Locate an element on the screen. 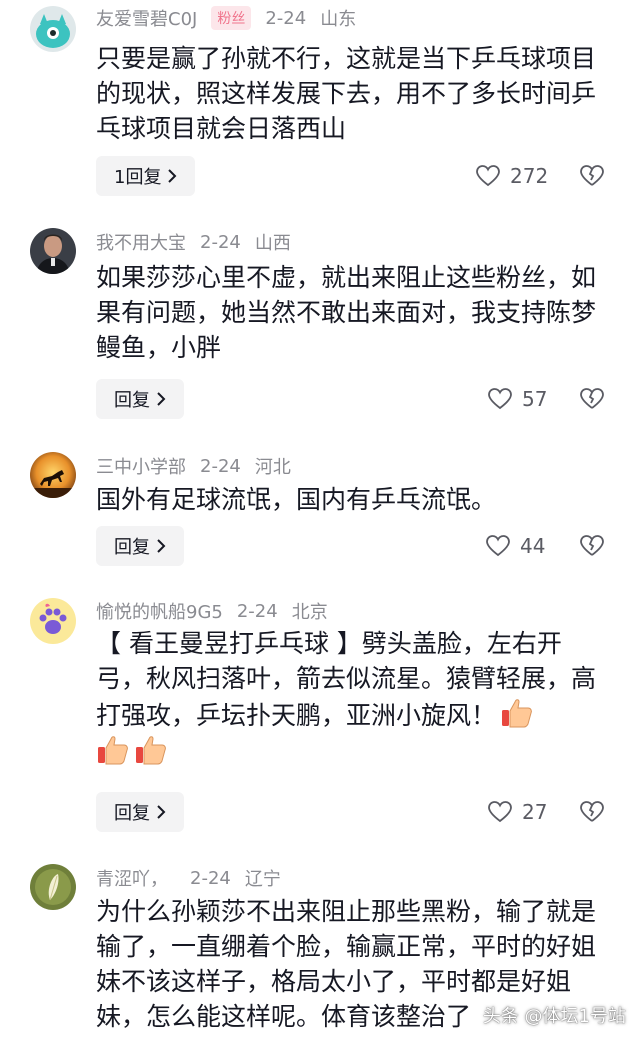 Image resolution: width=640 pixels, height=1042 pixels. comment-meta: 友爱雪碧C0J 粉丝 2-24 山东 is located at coordinates (233, 18).